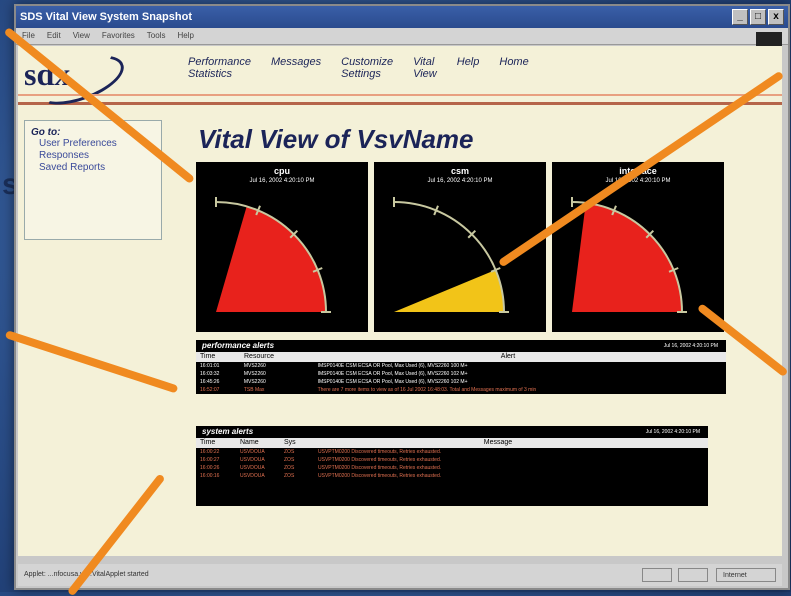  What do you see at coordinates (513, 68) in the screenshot?
I see `nav-home: Home` at bounding box center [513, 68].